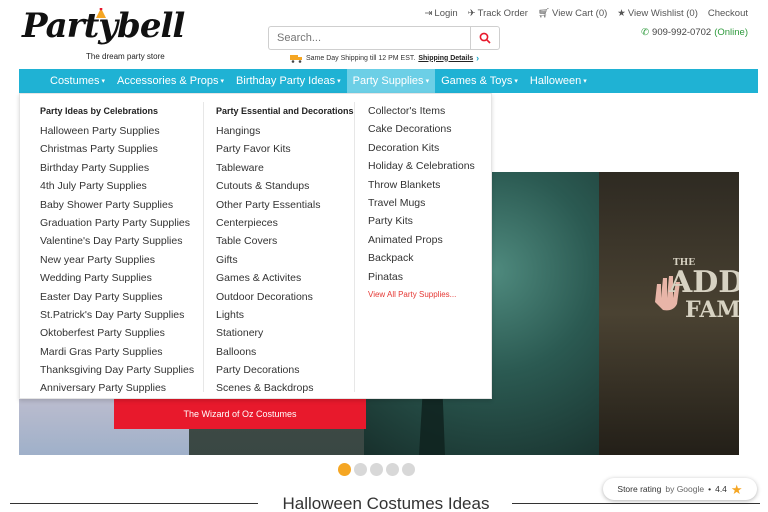  What do you see at coordinates (704, 290) in the screenshot?
I see `addams-family-title: THE ADD FAM` at bounding box center [704, 290].